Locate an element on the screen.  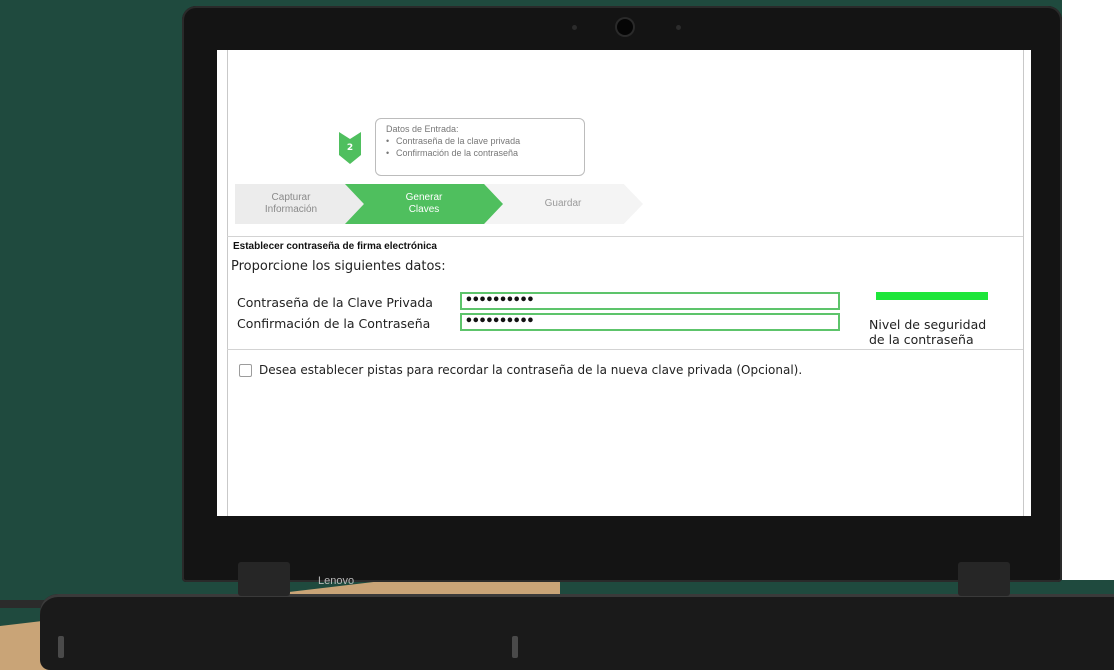
laptop-base is located at coordinates (577, 632).